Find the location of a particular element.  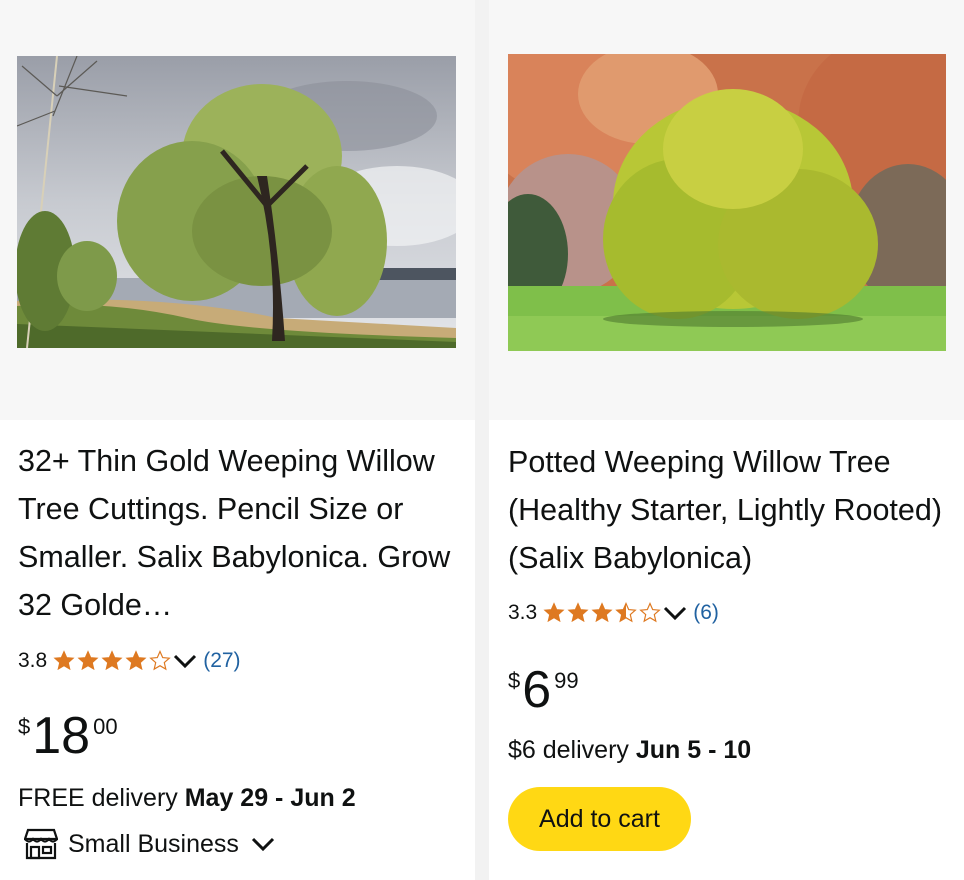

price-whole: 6 is located at coordinates (537, 690).